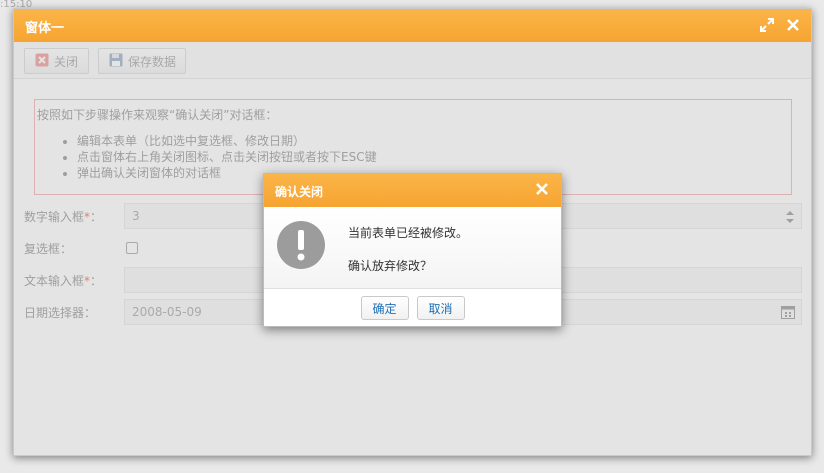 The width and height of the screenshot is (824, 473). What do you see at coordinates (408, 233) in the screenshot?
I see `dialog-message-line1: 当前表单已经被修改。` at bounding box center [408, 233].